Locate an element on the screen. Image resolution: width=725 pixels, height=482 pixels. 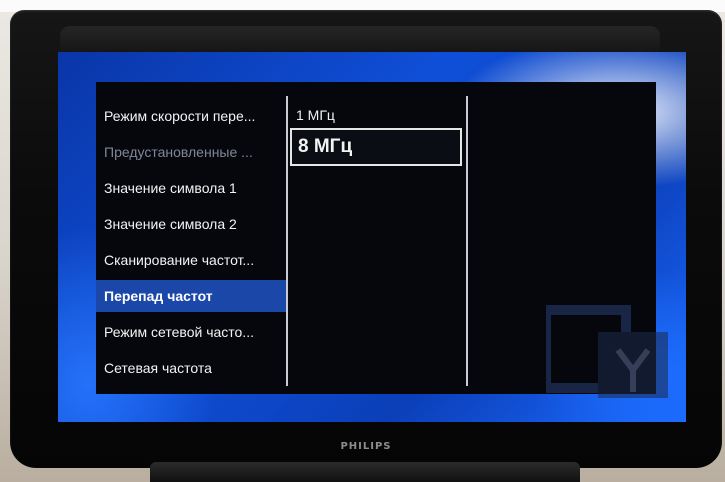
menu-item-symbol-rate-1: Значение символа 1 is located at coordinates (191, 188).